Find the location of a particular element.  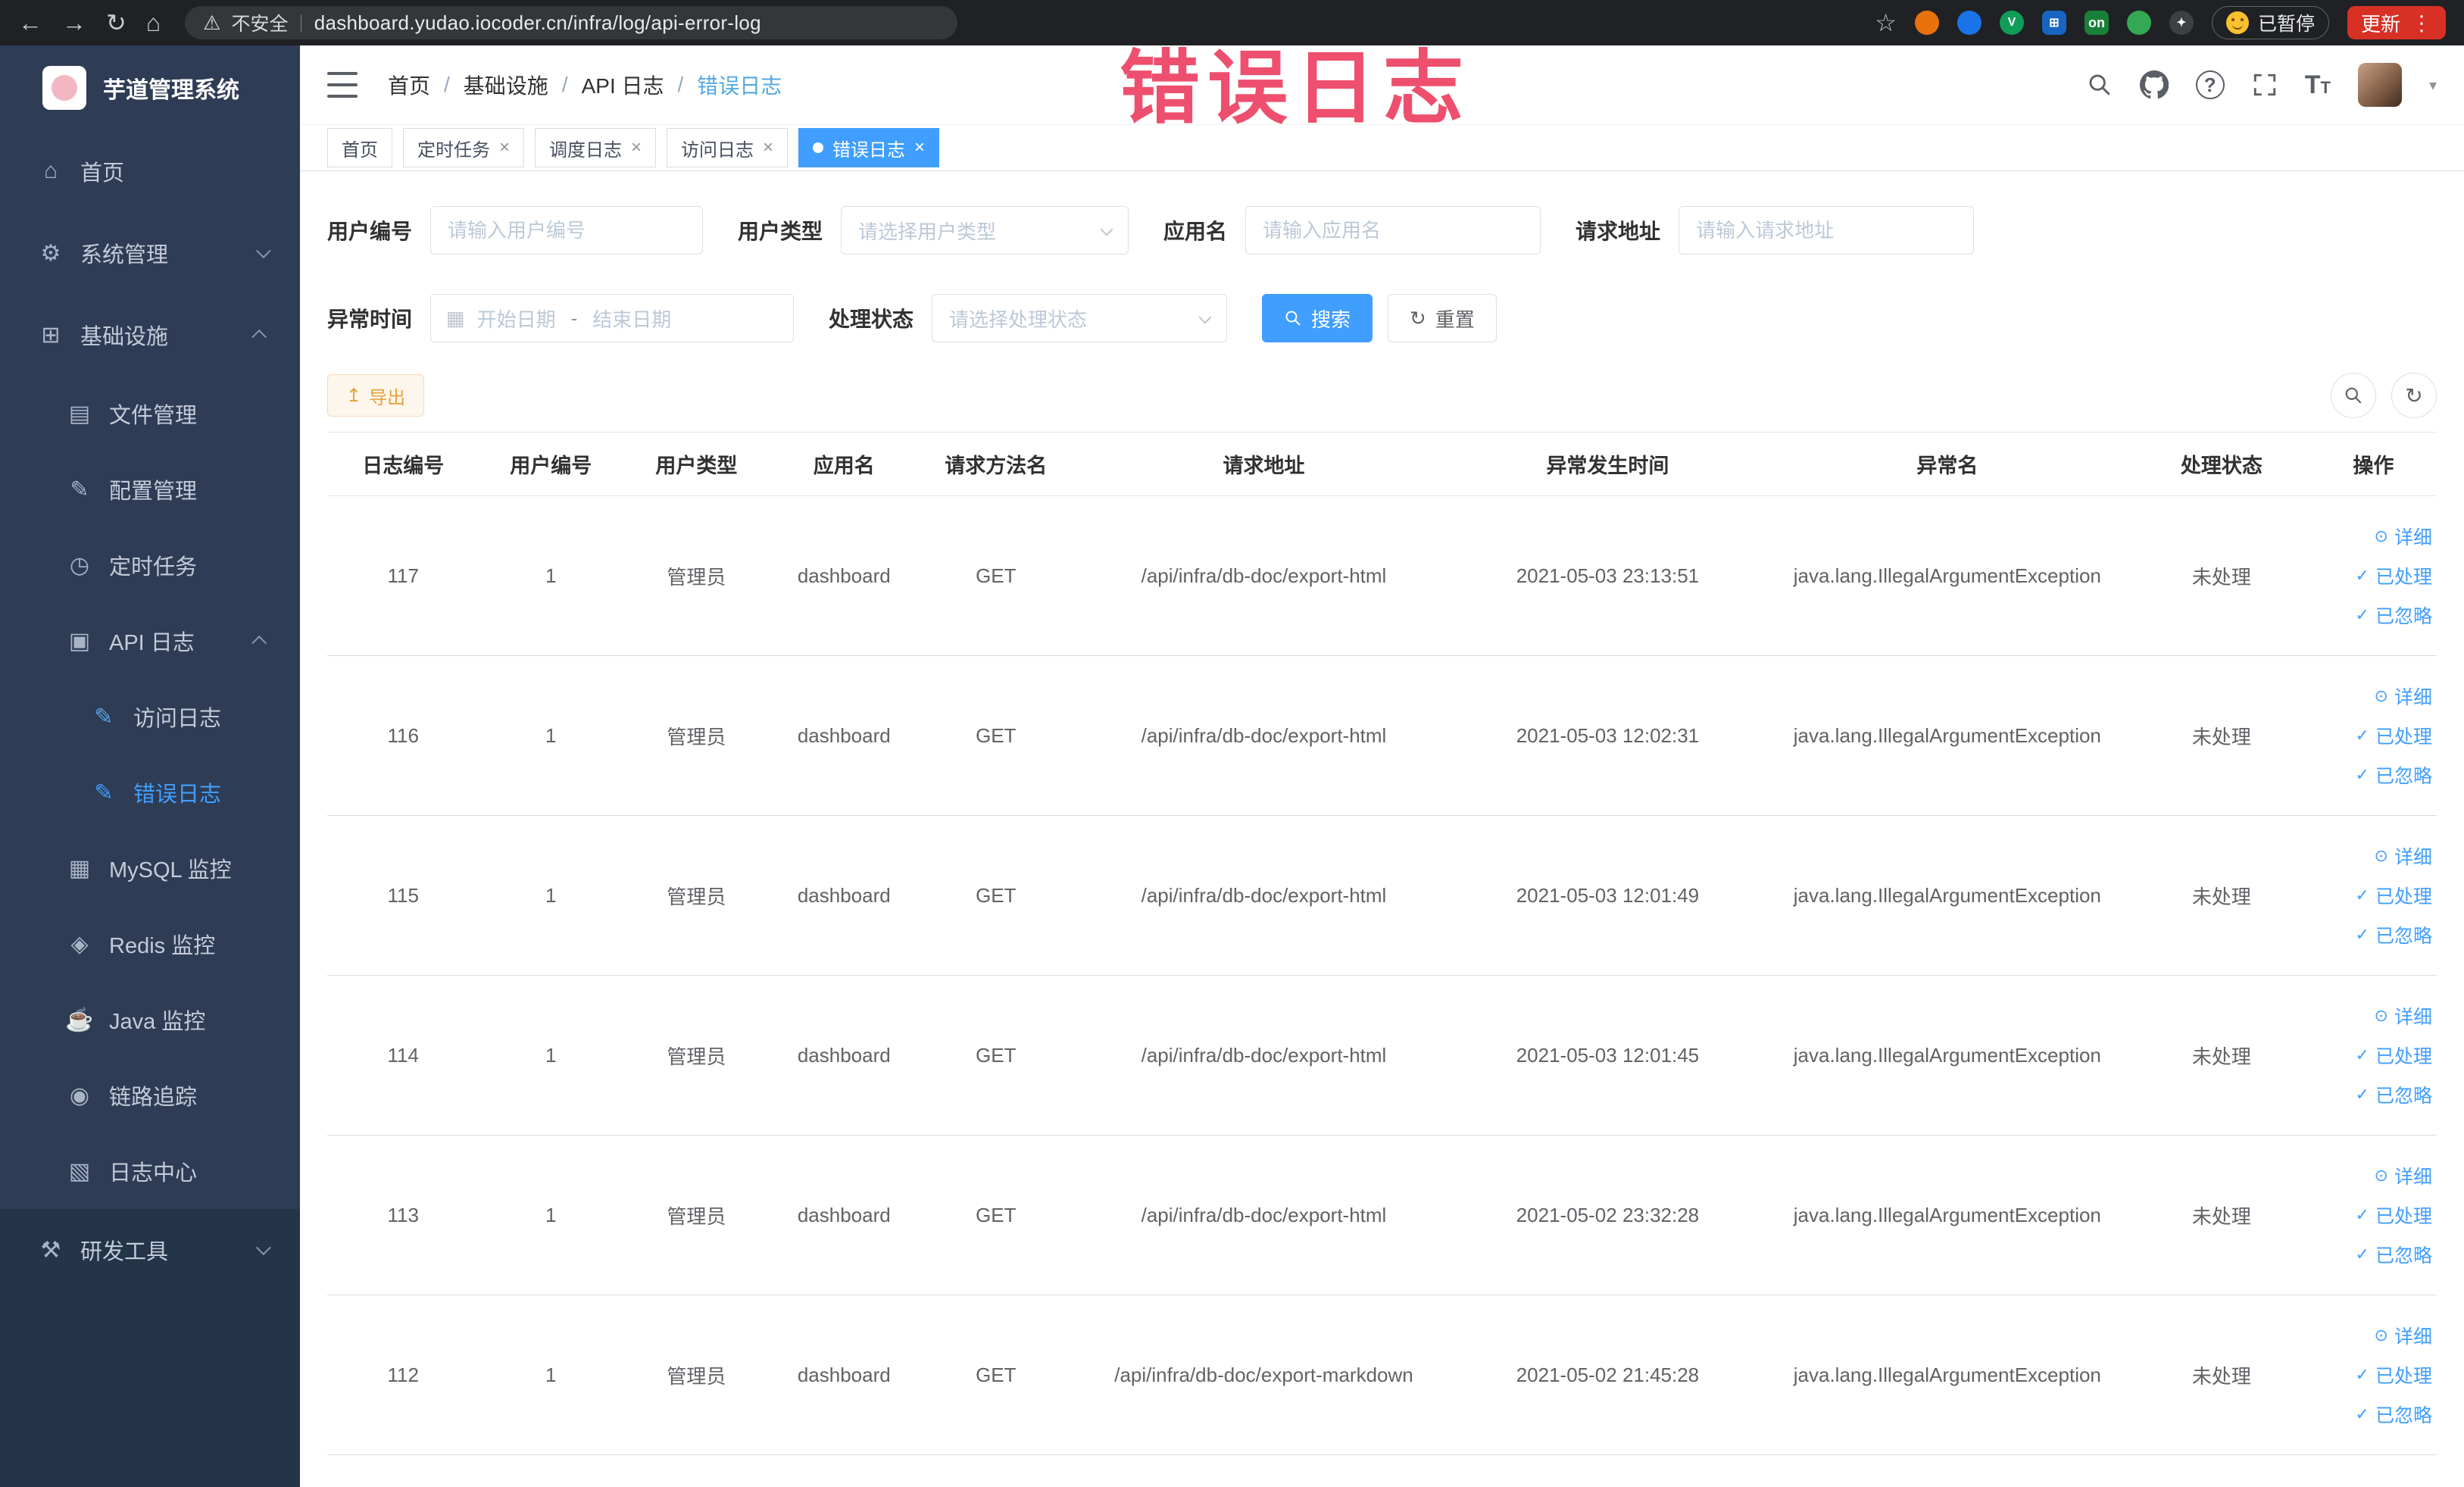

tab-home: 首页 is located at coordinates (359, 147).